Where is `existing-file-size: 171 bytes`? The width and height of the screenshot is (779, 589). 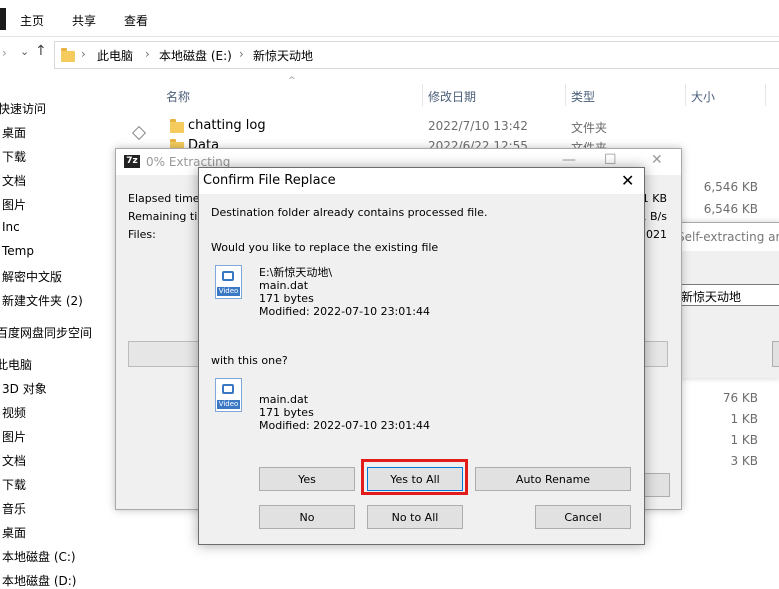 existing-file-size: 171 bytes is located at coordinates (286, 298).